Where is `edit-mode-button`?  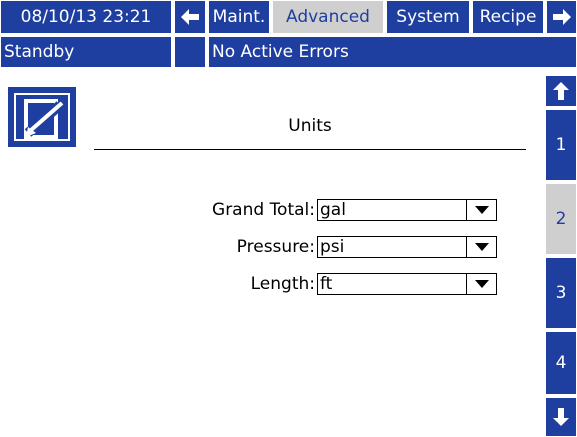 edit-mode-button is located at coordinates (42, 117).